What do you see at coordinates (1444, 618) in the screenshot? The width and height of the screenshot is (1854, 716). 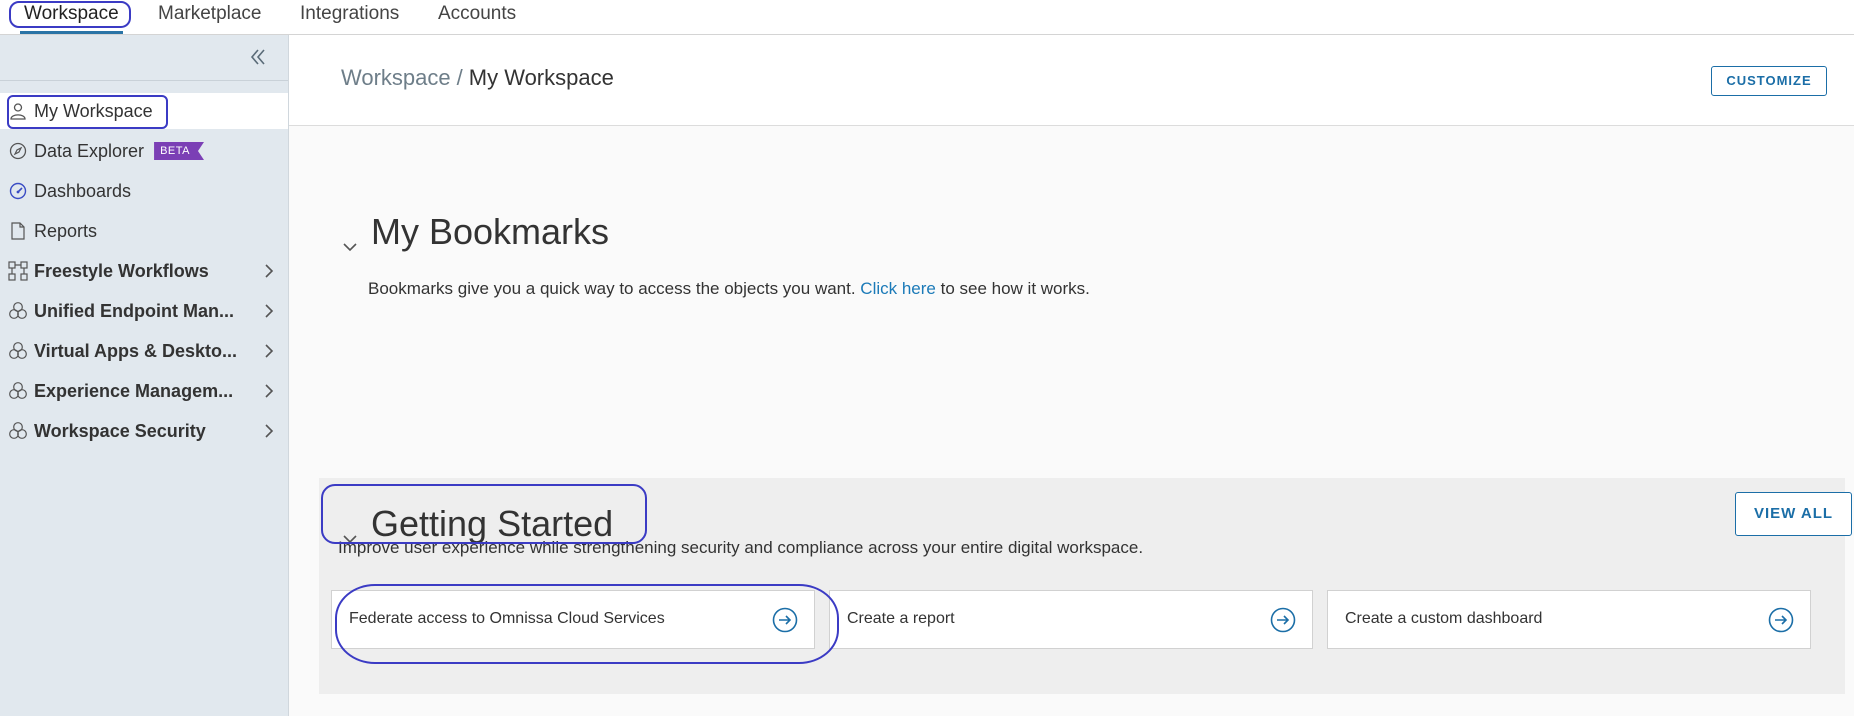 I see `card-title: Create a custom dashboard` at bounding box center [1444, 618].